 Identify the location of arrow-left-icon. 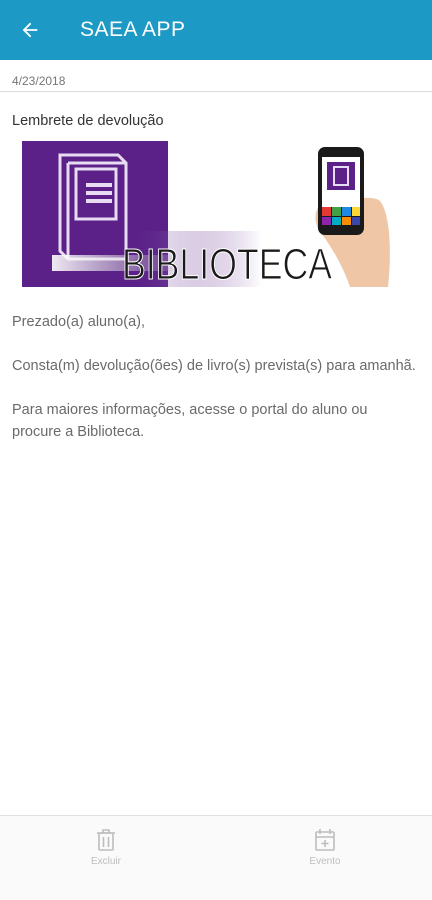
(30, 30).